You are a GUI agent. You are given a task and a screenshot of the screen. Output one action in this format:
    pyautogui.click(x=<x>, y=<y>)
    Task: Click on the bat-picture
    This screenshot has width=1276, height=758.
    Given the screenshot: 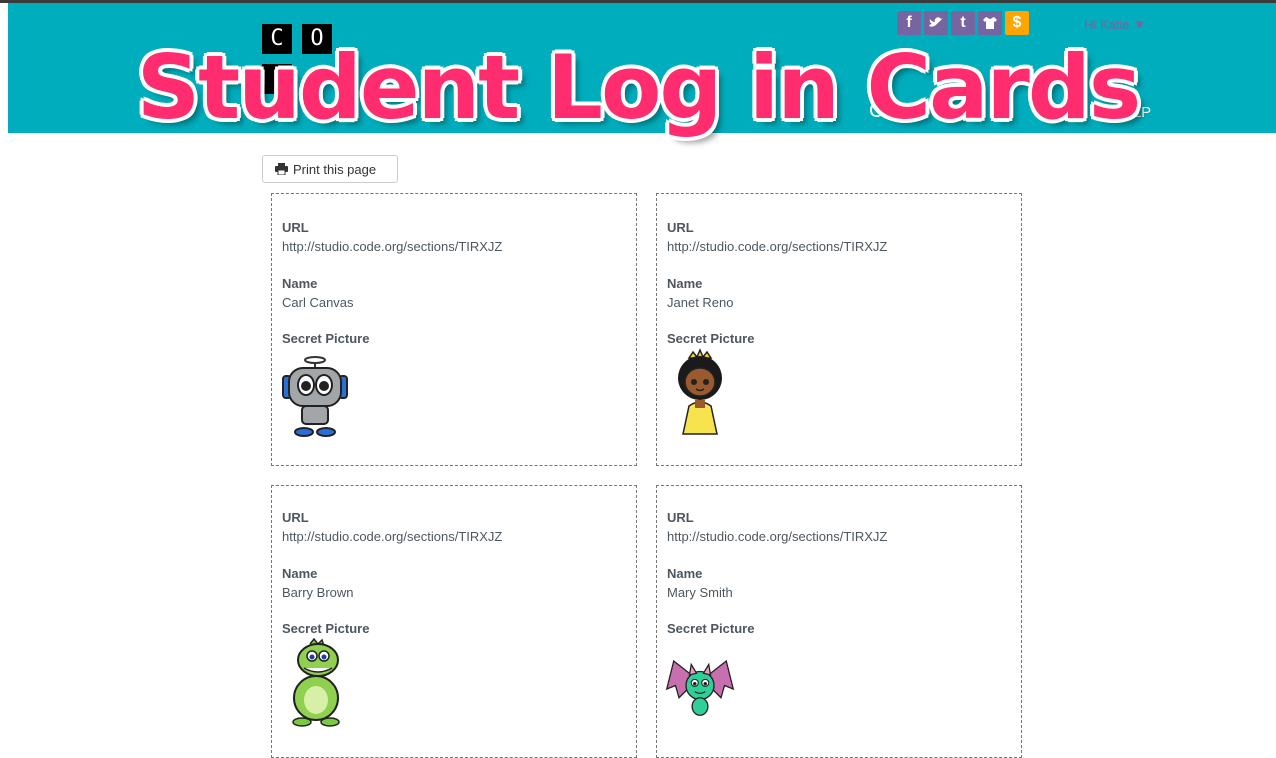 What is the action you would take?
    pyautogui.click(x=700, y=687)
    